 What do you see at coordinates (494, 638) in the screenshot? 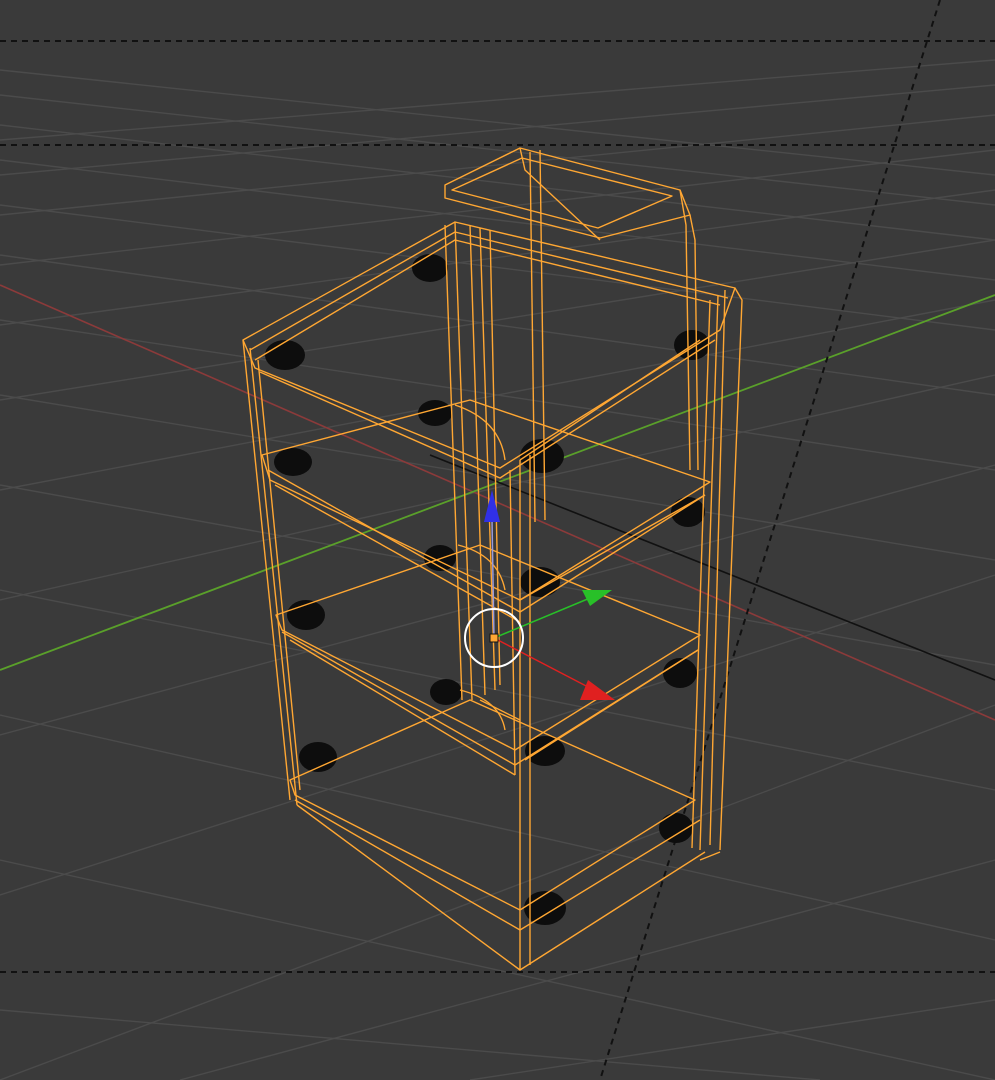
I see `pivot-origin-point` at bounding box center [494, 638].